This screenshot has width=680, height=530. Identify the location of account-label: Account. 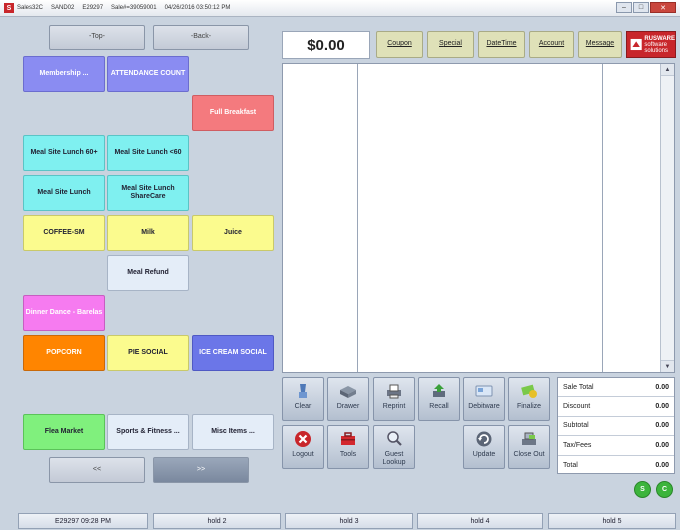
(551, 44).